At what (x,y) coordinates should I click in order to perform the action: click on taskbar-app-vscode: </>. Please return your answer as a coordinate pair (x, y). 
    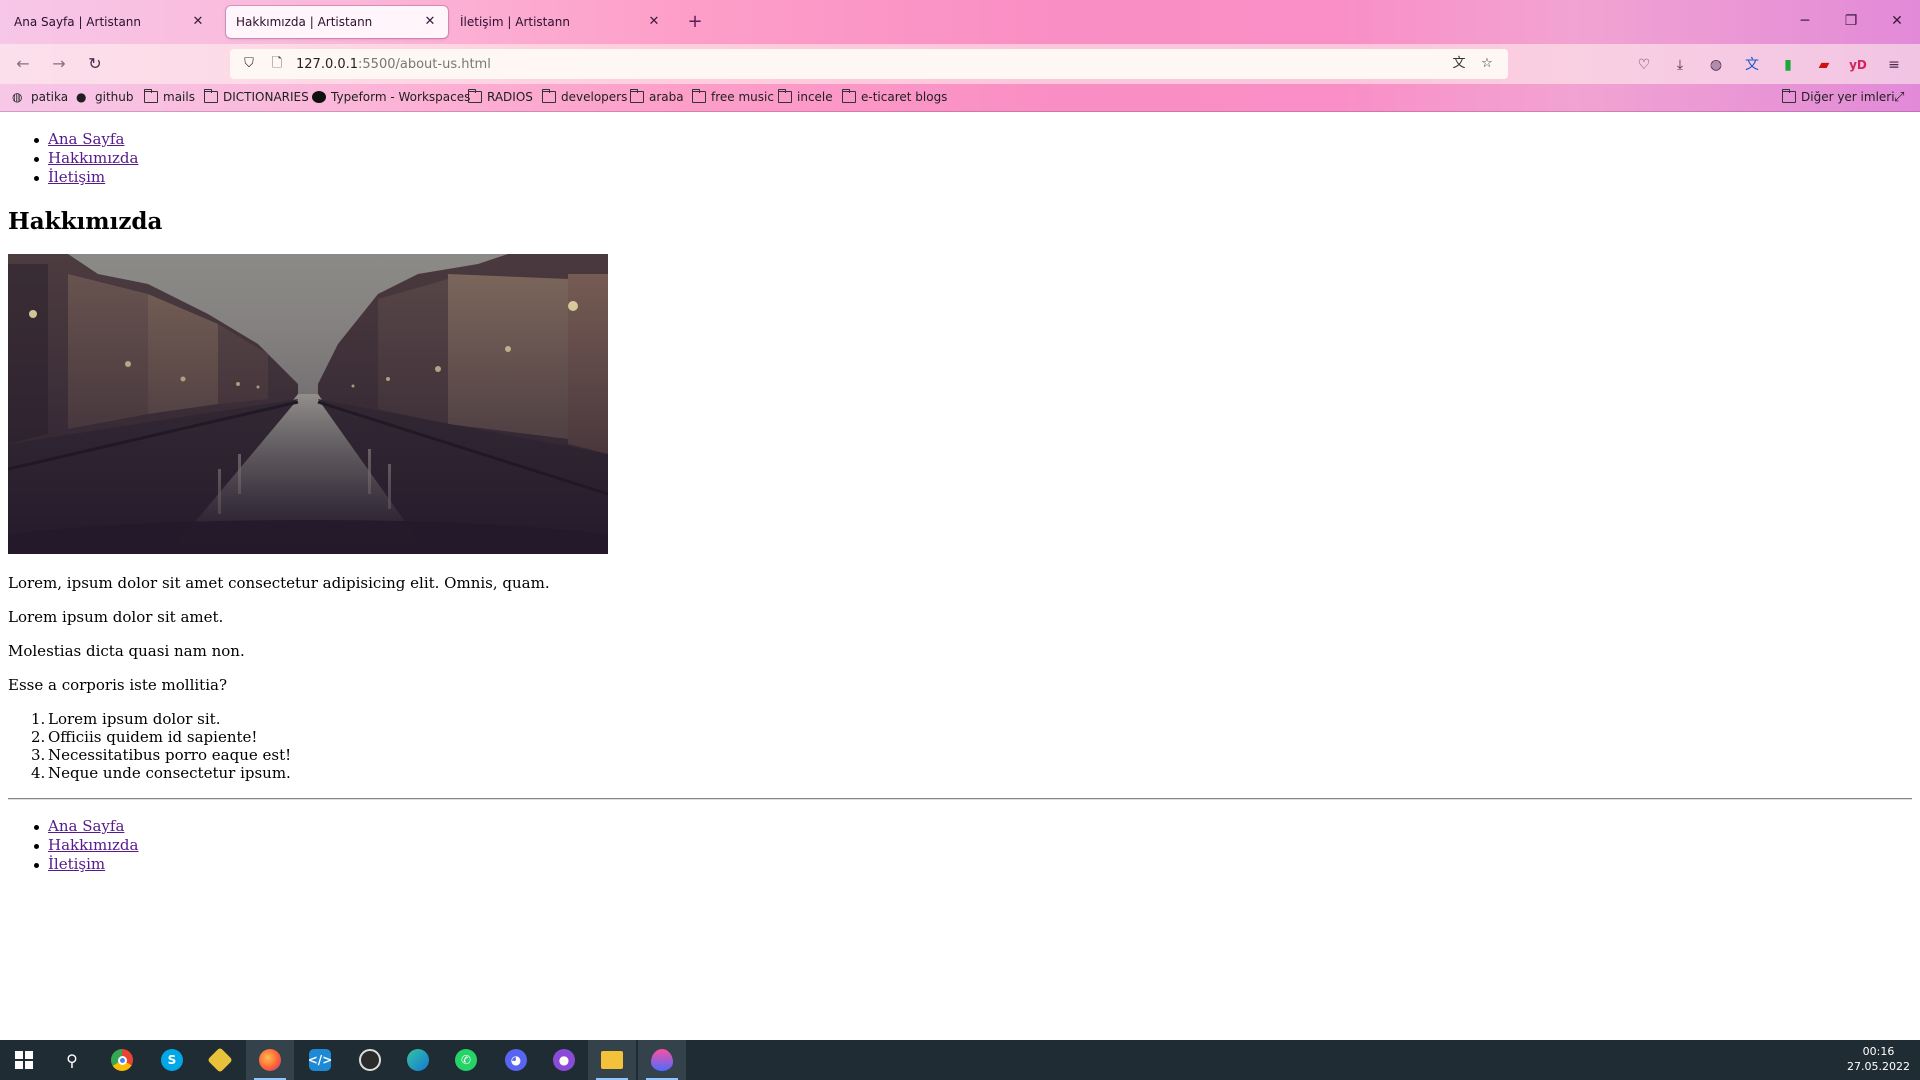
    Looking at the image, I should click on (320, 1060).